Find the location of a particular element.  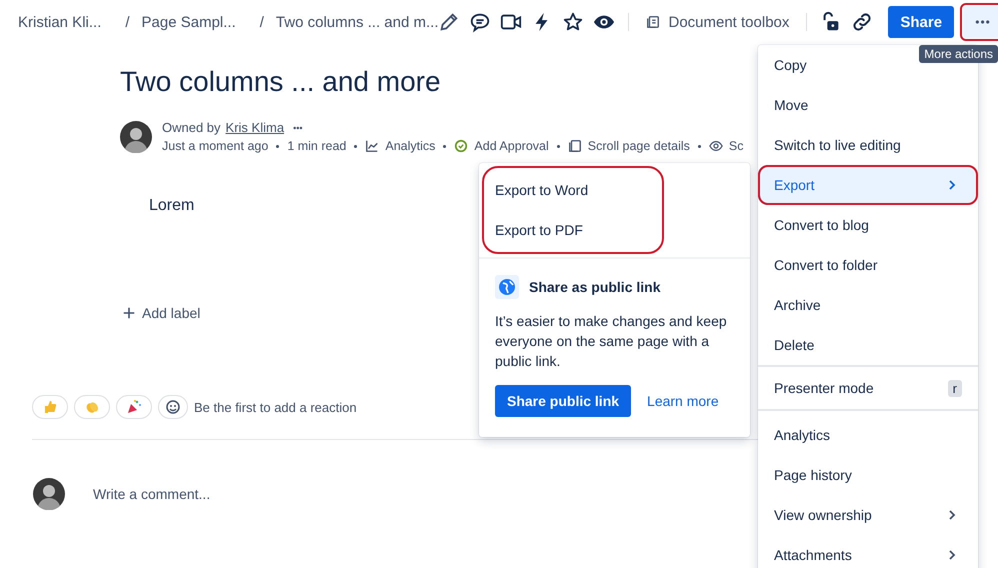

meta-link: Analytics is located at coordinates (400, 146).